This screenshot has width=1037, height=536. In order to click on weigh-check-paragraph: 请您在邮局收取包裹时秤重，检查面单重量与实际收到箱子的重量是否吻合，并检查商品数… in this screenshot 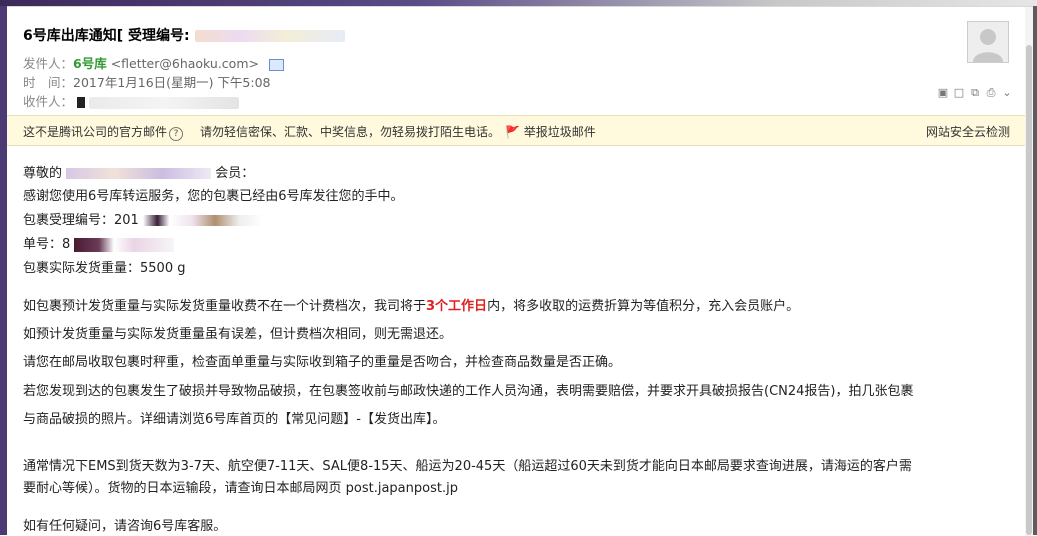, I will do `click(322, 362)`.